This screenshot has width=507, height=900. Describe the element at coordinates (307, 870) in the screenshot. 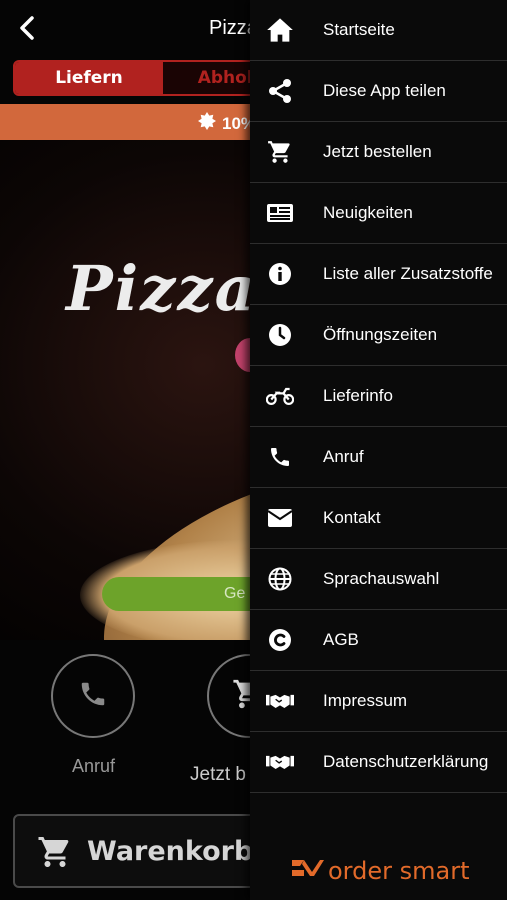

I see `order-smart-logo-icon` at that location.